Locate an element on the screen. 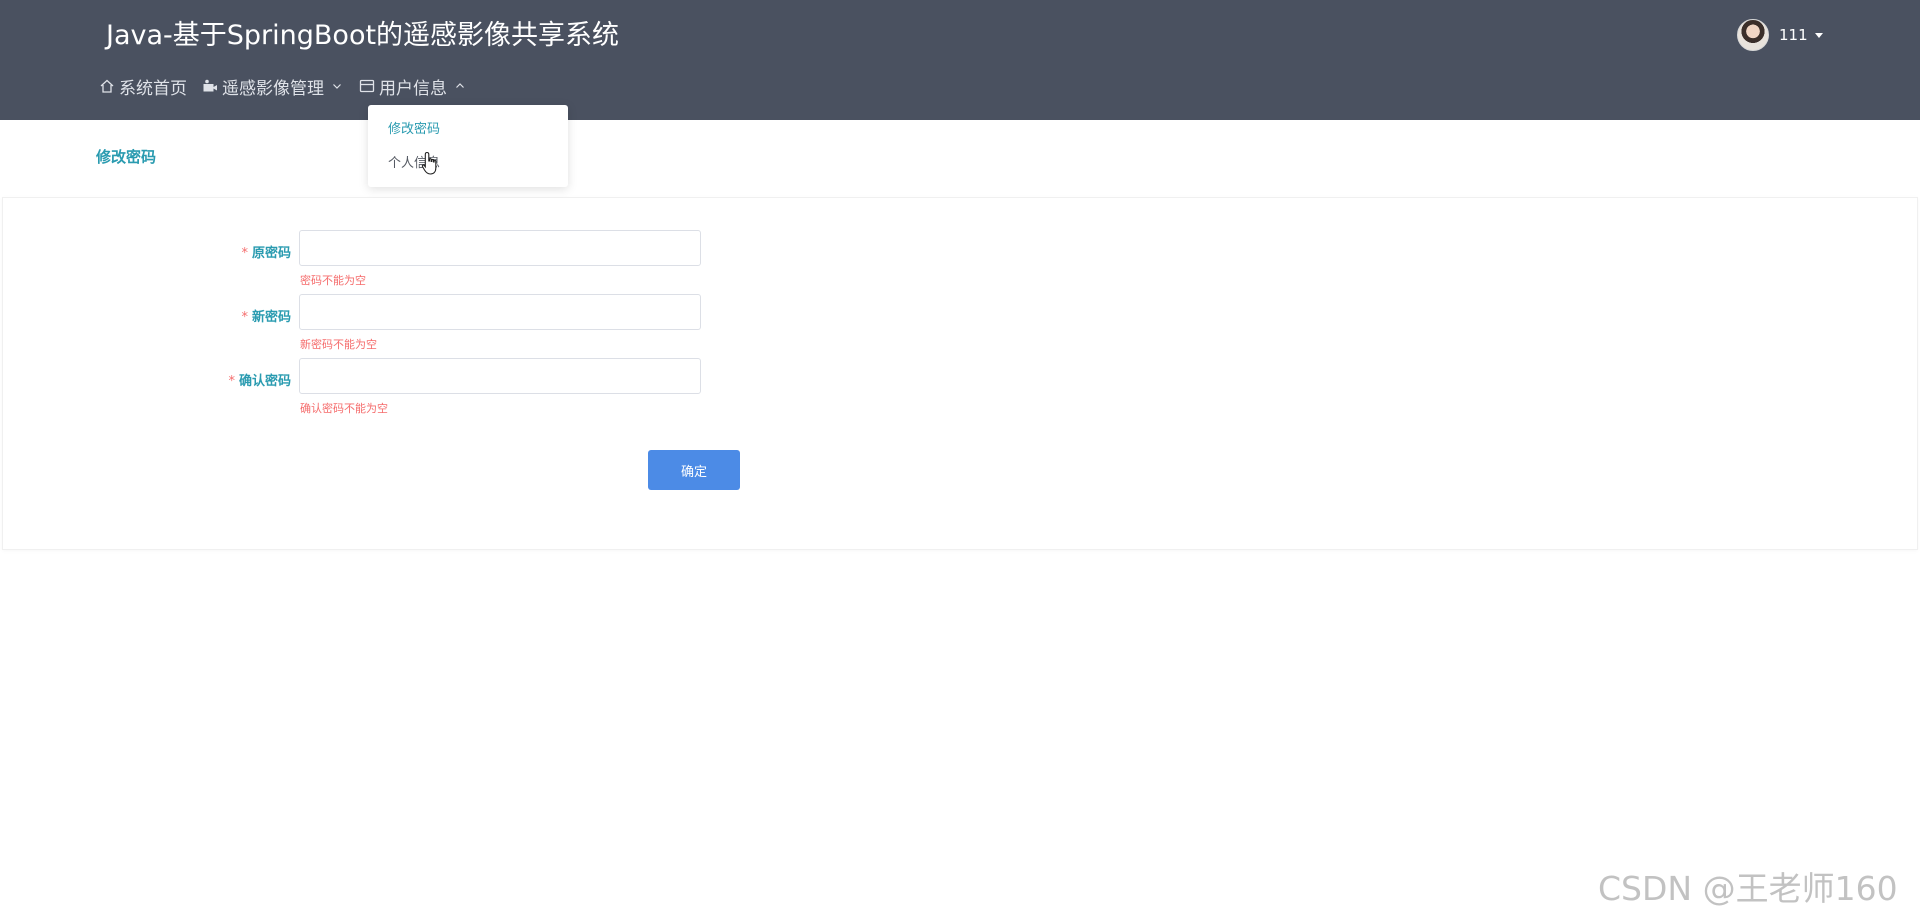 The width and height of the screenshot is (1920, 916). user-info-dropdown: 修改密码 个人信息 is located at coordinates (468, 146).